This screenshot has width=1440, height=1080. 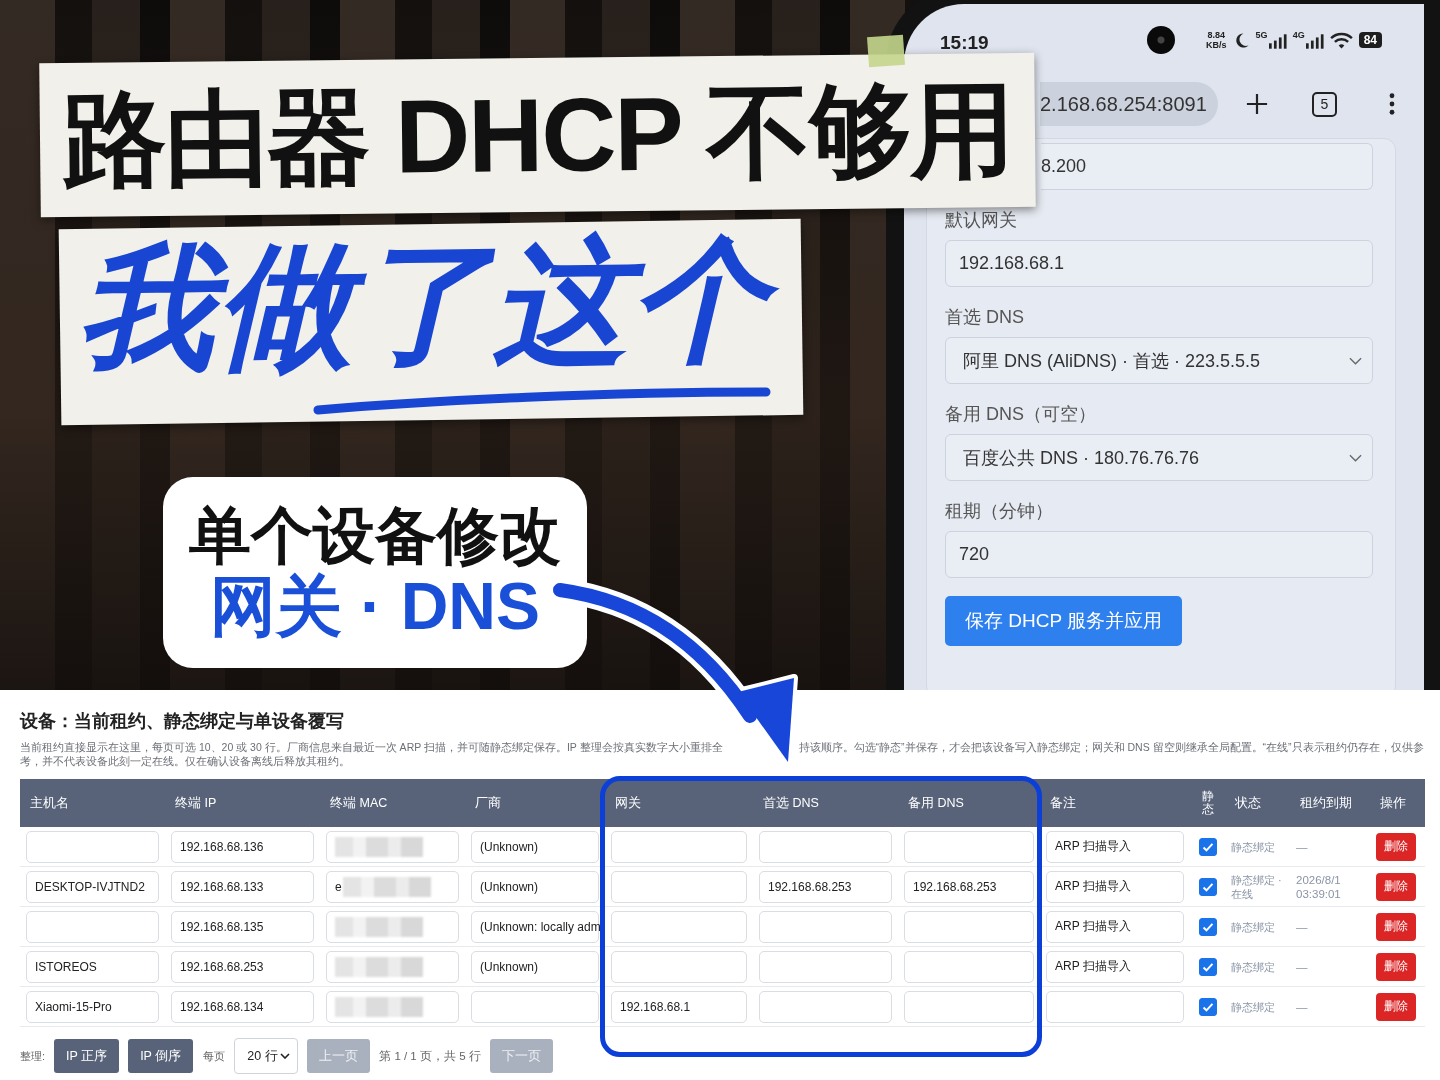 I want to click on input-field: 192.168.68.1, so click(x=1159, y=263).